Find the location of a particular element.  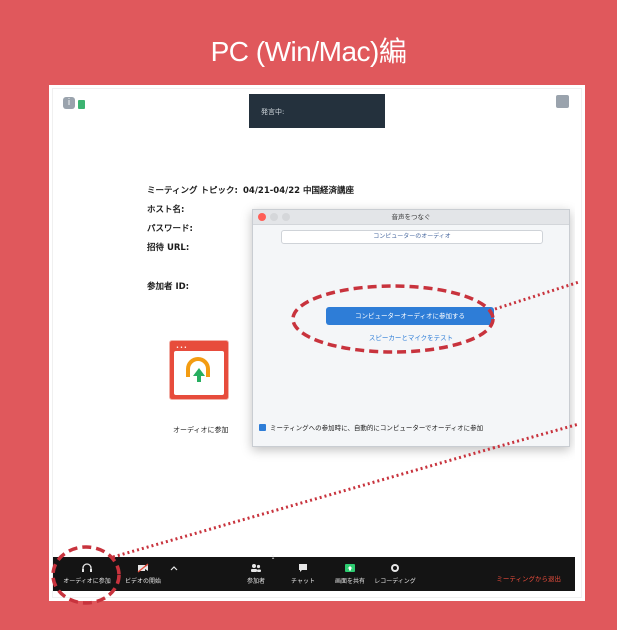

participants-icon is located at coordinates (256, 568).